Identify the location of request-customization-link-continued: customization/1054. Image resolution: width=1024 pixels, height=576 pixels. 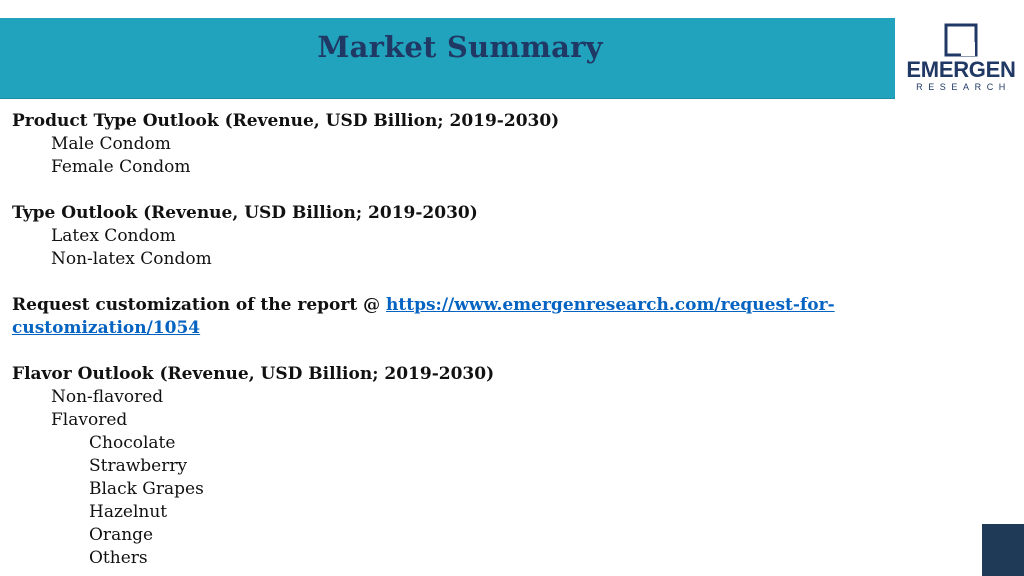
(106, 328).